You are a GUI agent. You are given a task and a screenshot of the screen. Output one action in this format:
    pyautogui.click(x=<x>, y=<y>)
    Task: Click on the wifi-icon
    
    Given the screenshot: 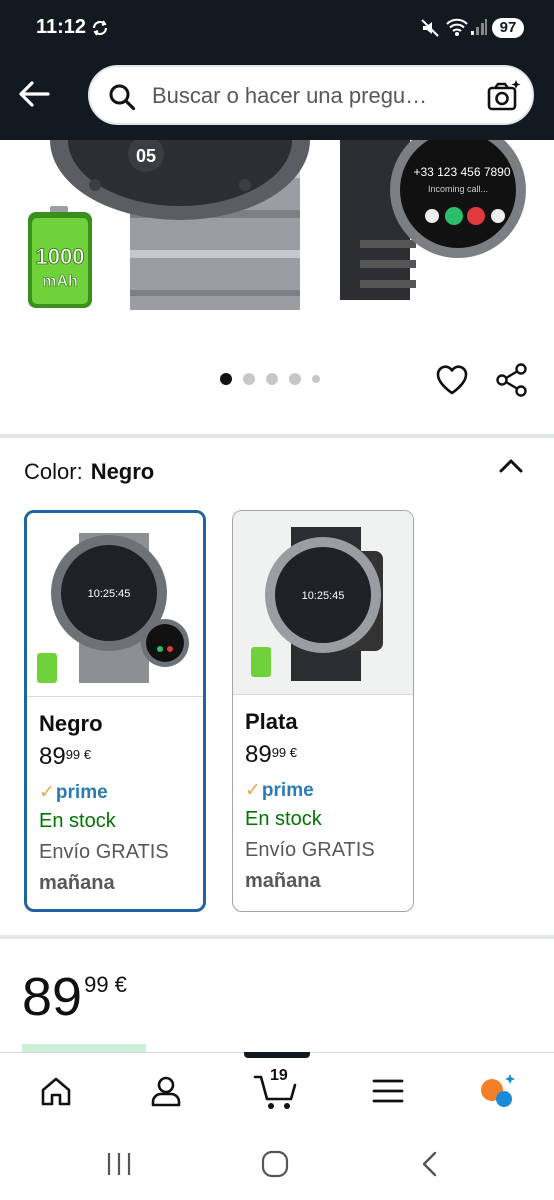 What is the action you would take?
    pyautogui.click(x=457, y=29)
    